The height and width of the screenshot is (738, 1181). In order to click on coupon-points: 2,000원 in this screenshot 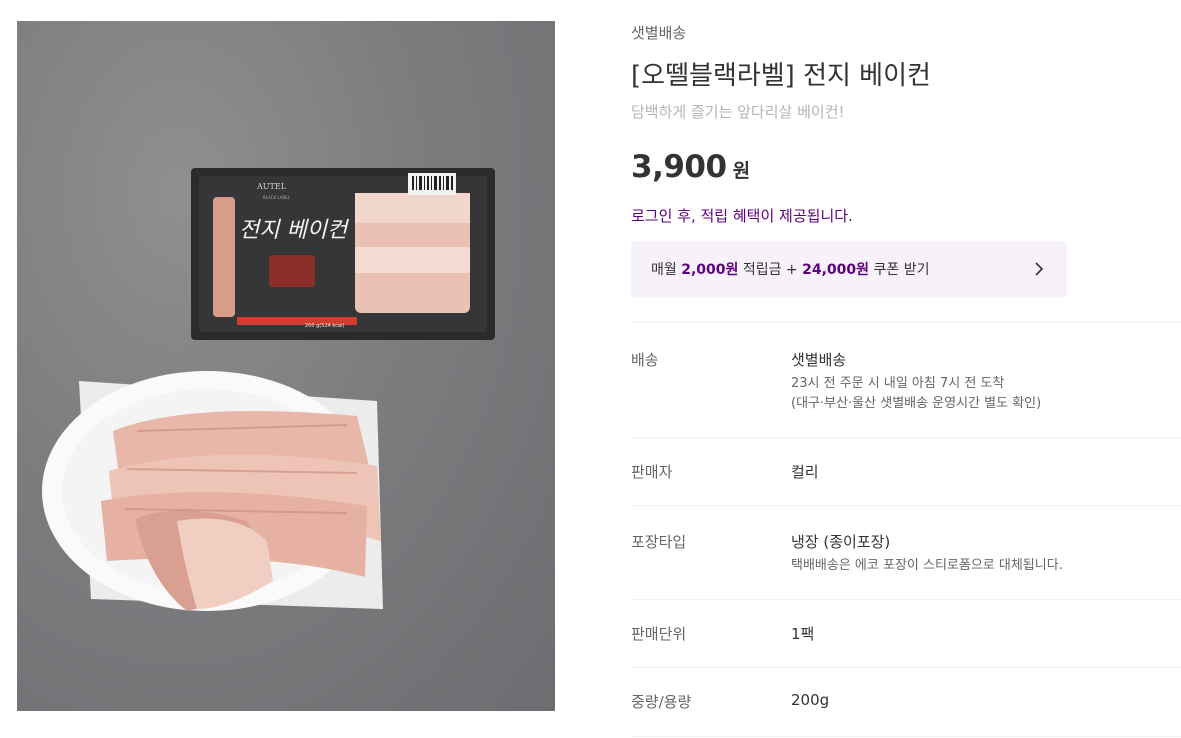, I will do `click(710, 270)`.